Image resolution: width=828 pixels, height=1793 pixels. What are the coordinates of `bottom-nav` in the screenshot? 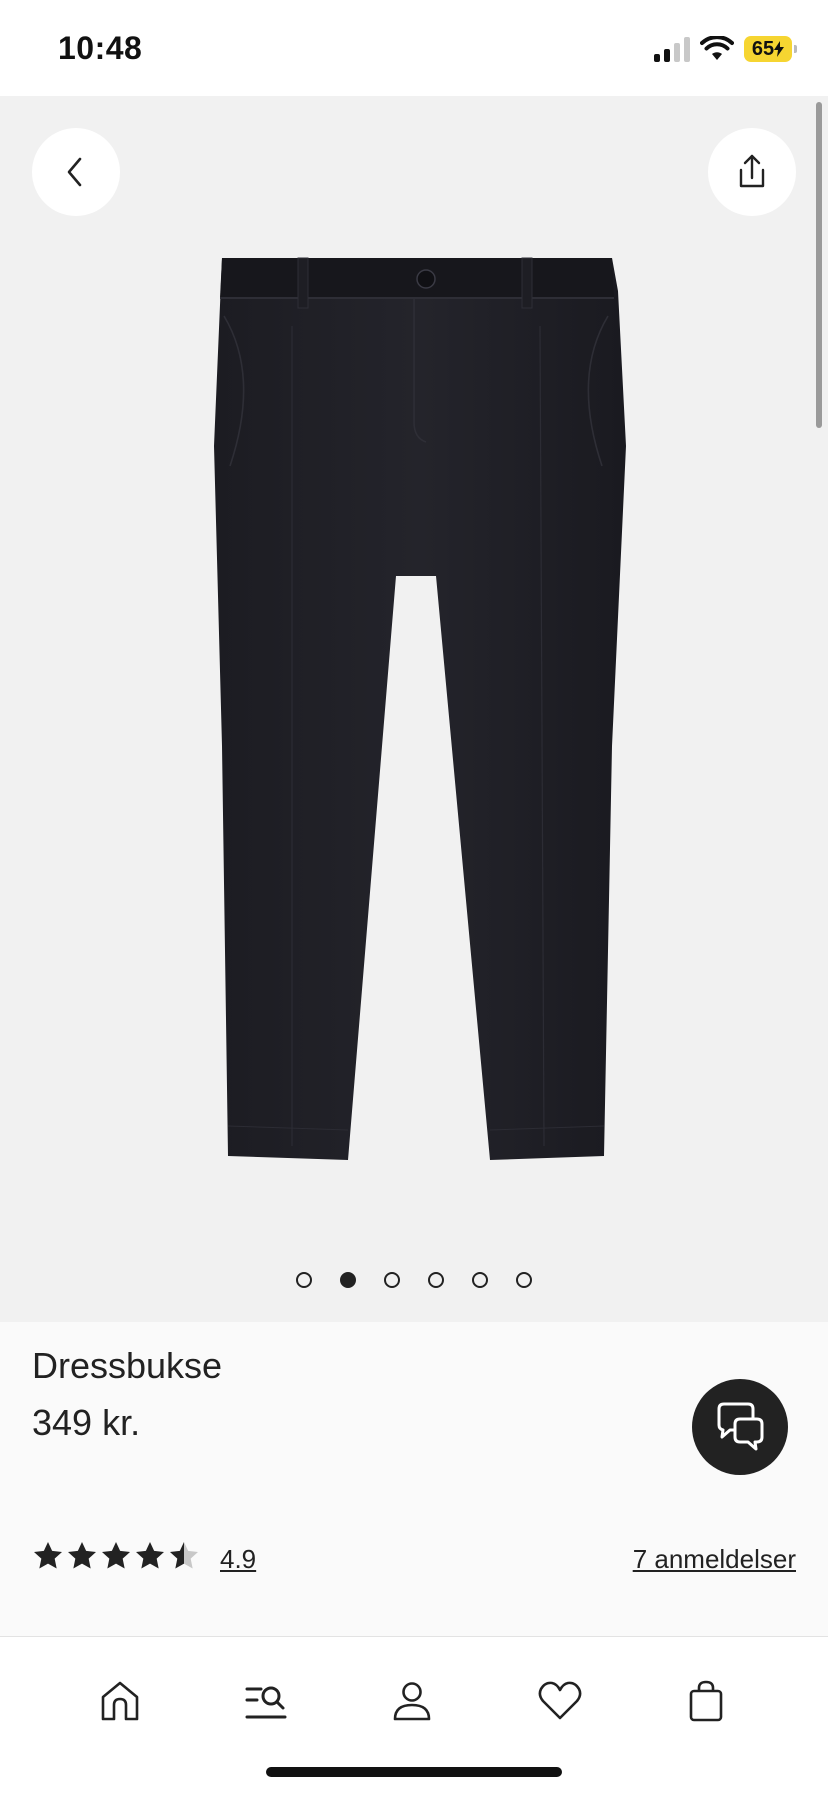 It's located at (414, 1714).